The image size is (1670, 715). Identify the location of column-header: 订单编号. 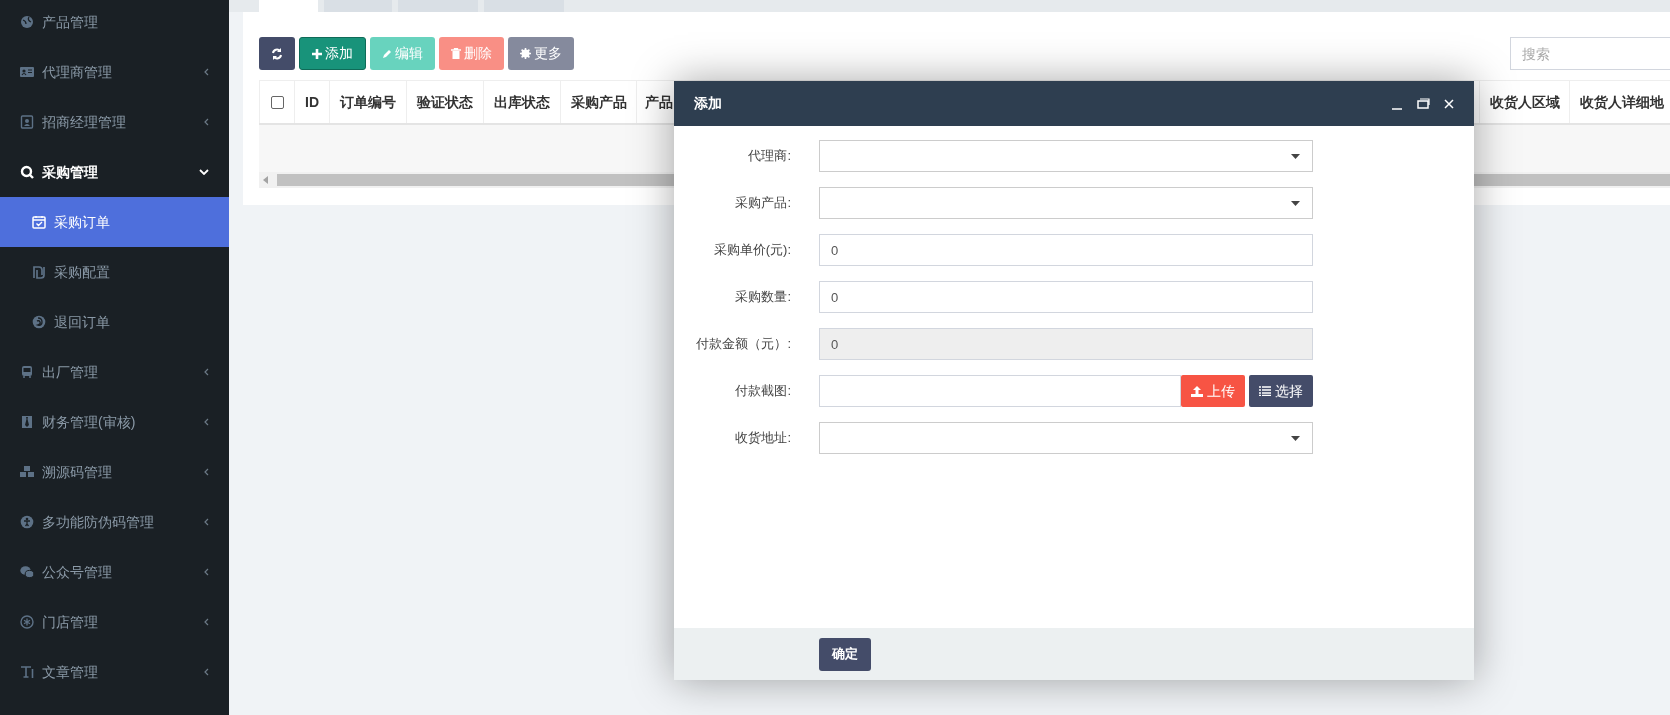
(368, 102).